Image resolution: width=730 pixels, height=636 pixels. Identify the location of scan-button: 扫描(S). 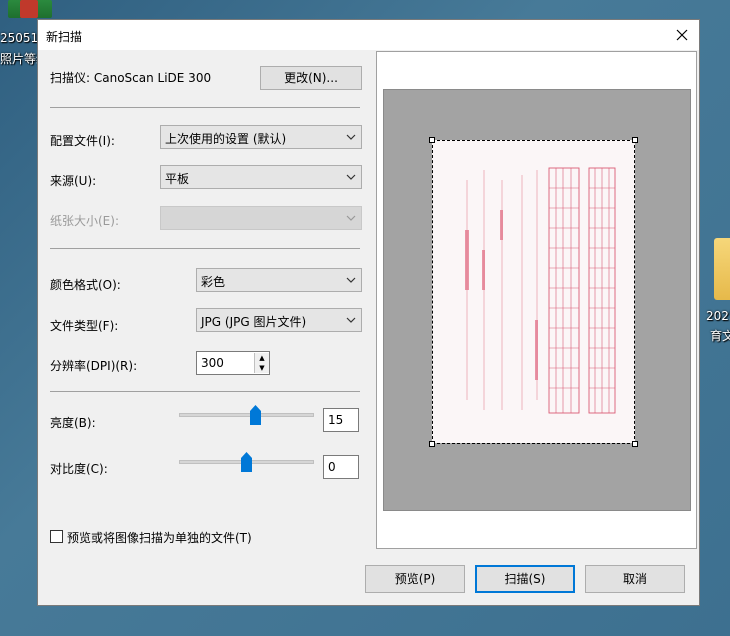
(525, 579).